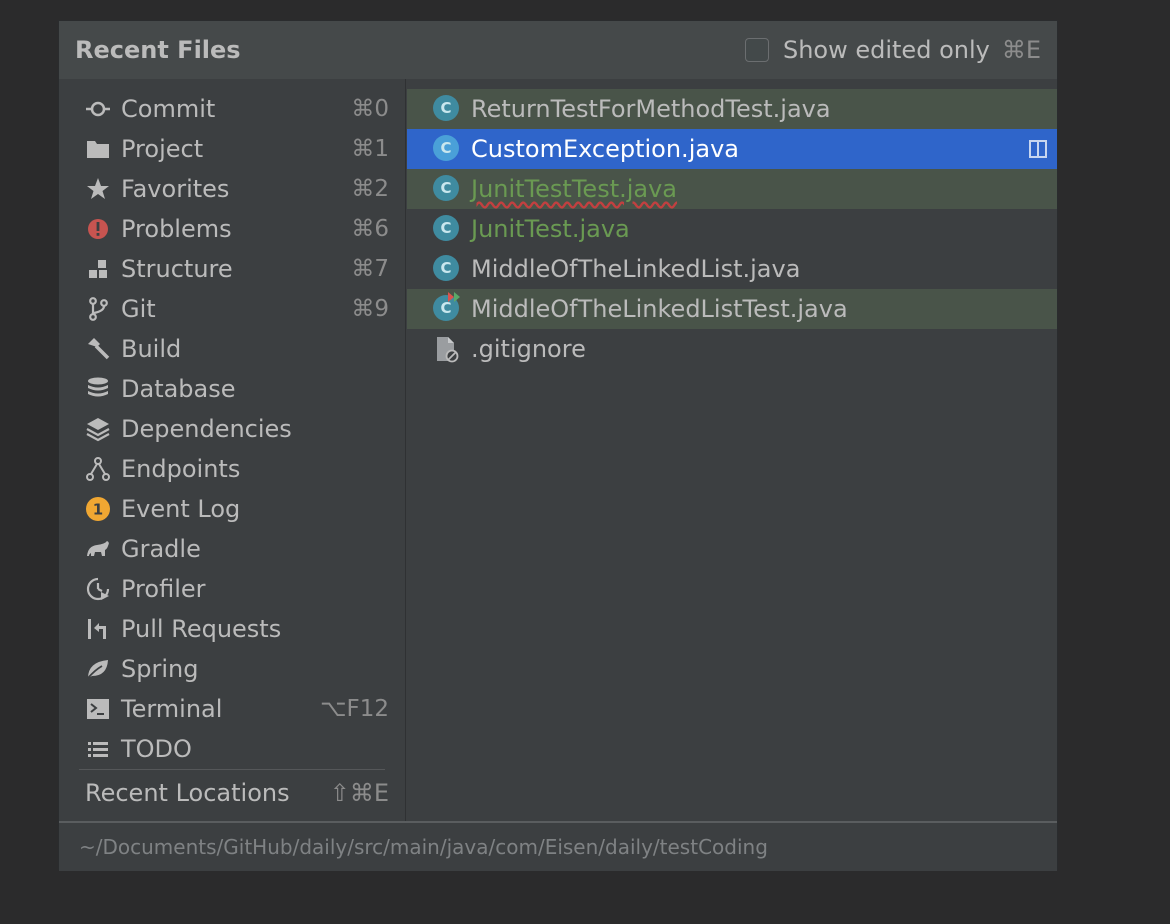 Image resolution: width=1170 pixels, height=924 pixels. What do you see at coordinates (98, 389) in the screenshot?
I see `database-icon` at bounding box center [98, 389].